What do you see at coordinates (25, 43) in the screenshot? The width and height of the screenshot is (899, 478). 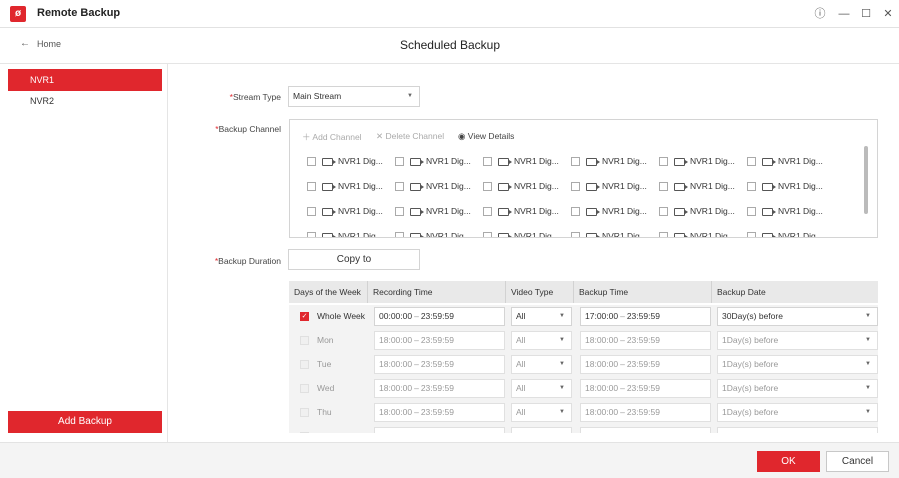 I see `back-arrow-icon: ←` at bounding box center [25, 43].